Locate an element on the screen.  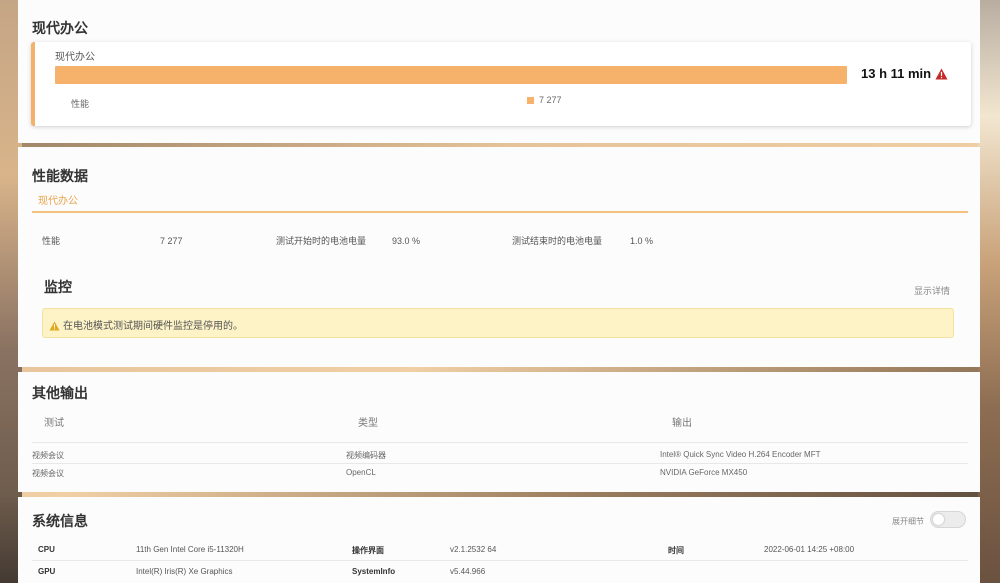
sysinfo-divider is located at coordinates (500, 560).